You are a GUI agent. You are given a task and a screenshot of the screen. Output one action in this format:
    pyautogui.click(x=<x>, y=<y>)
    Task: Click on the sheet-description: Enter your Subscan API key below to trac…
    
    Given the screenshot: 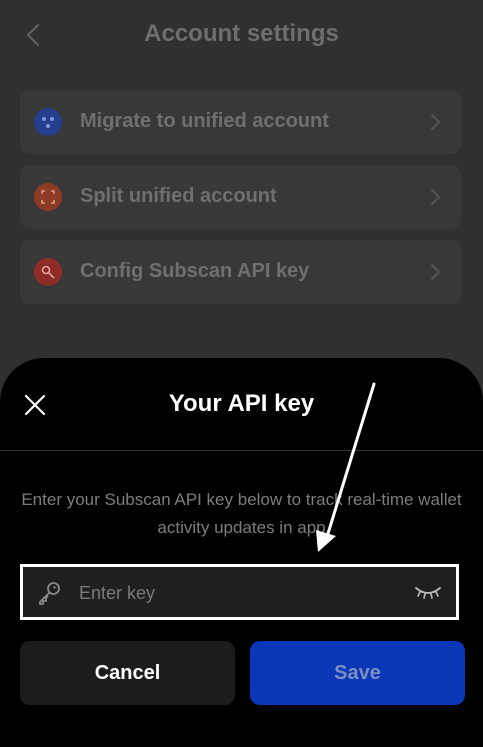 What is the action you would take?
    pyautogui.click(x=241, y=513)
    